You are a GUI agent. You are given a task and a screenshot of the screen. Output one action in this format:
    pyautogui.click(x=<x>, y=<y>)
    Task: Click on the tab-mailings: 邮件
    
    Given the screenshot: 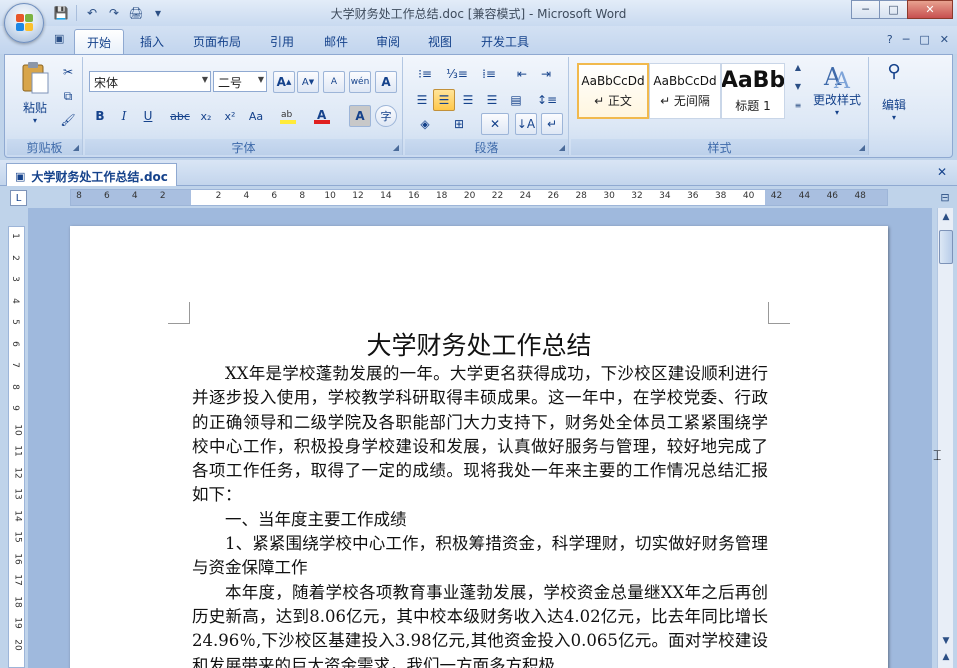 What is the action you would take?
    pyautogui.click(x=336, y=41)
    